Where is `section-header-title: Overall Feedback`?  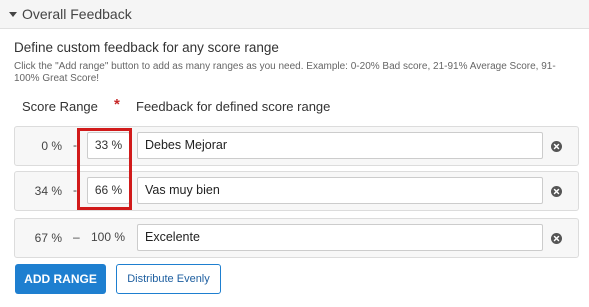 section-header-title: Overall Feedback is located at coordinates (77, 14).